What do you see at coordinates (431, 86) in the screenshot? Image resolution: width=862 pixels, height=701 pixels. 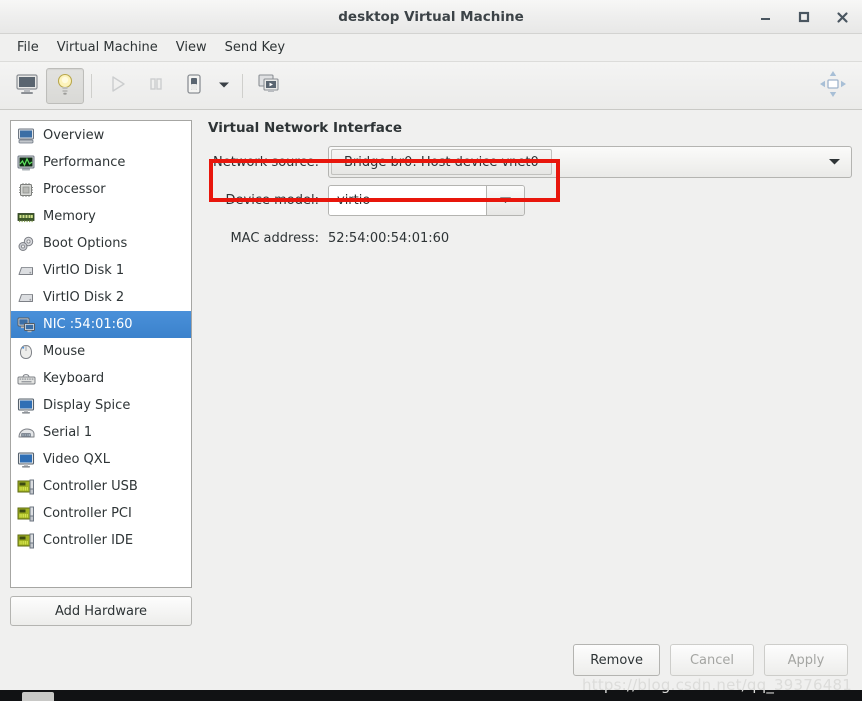 I see `toolbar` at bounding box center [431, 86].